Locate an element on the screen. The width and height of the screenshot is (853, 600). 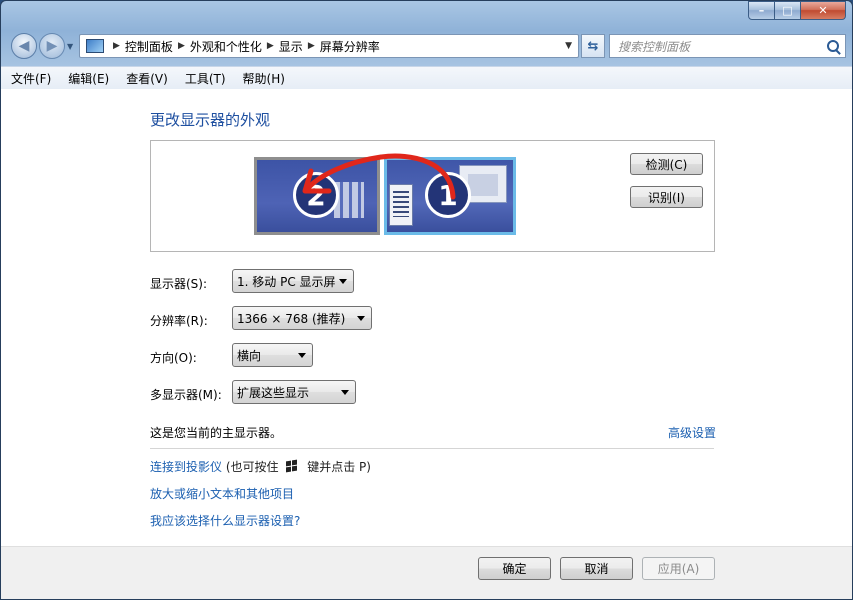
address-bar: ▶ 控制面板 ▶ 外观和个性化 ▶ 显示 ▶ 屏幕分辨率 ▼ is located at coordinates (329, 46).